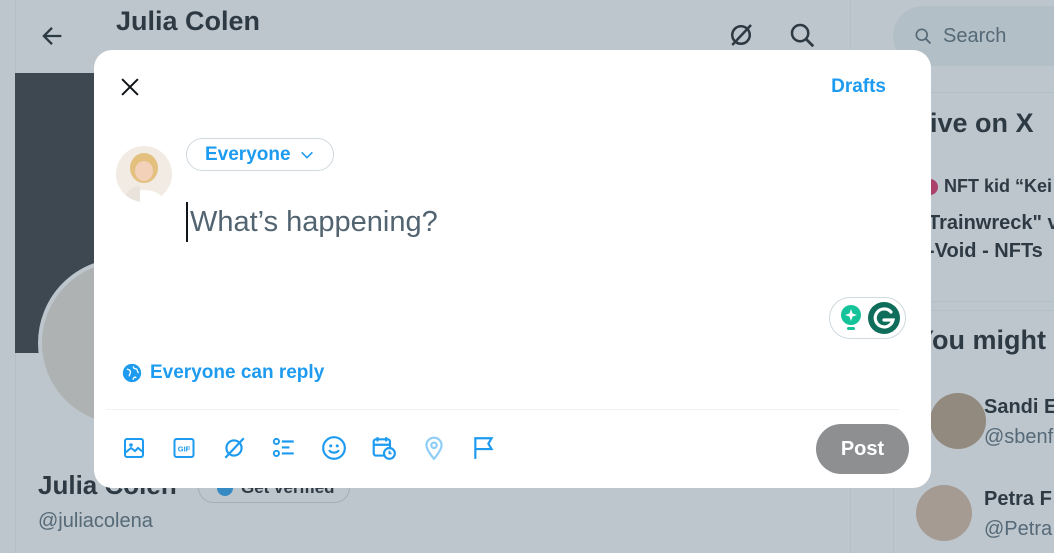 Image resolution: width=1054 pixels, height=553 pixels. I want to click on add-media-button, so click(134, 448).